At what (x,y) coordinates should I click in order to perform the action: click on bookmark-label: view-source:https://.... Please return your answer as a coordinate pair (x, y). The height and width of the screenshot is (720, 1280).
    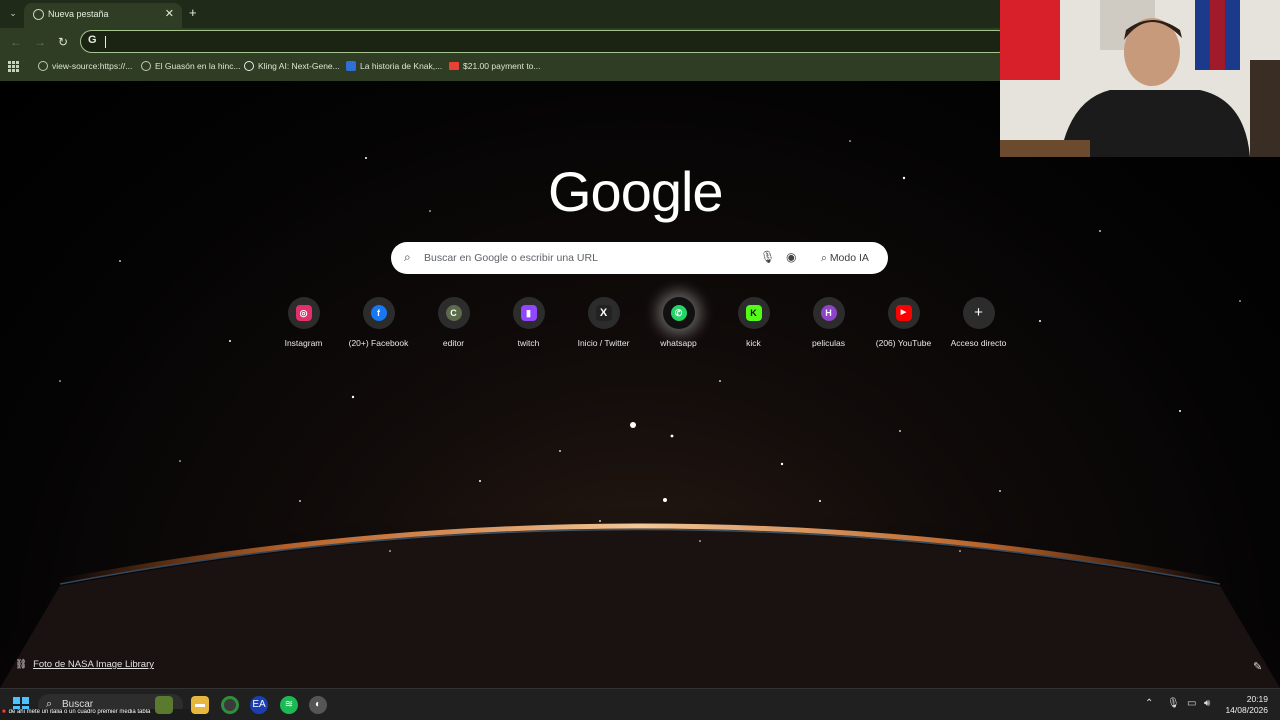
    Looking at the image, I should click on (92, 66).